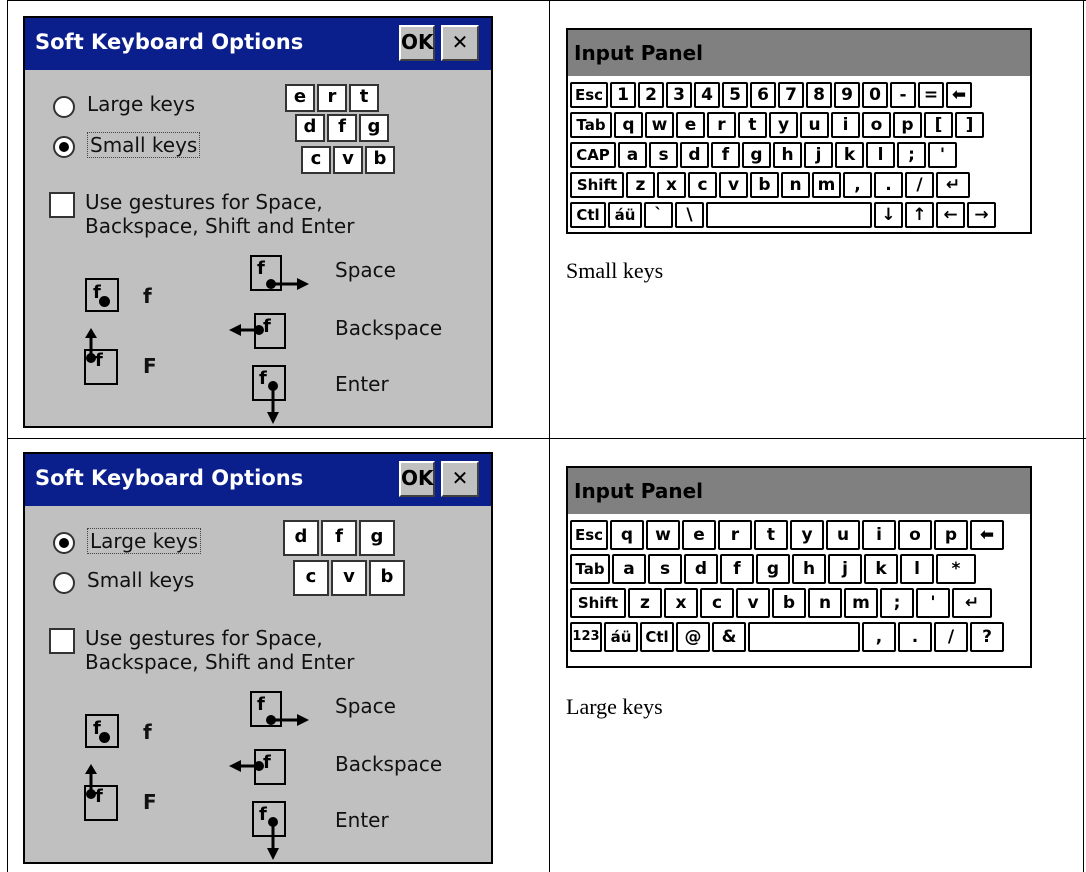 This screenshot has height=872, width=1086. Describe the element at coordinates (847, 95) in the screenshot. I see `key: 9` at that location.